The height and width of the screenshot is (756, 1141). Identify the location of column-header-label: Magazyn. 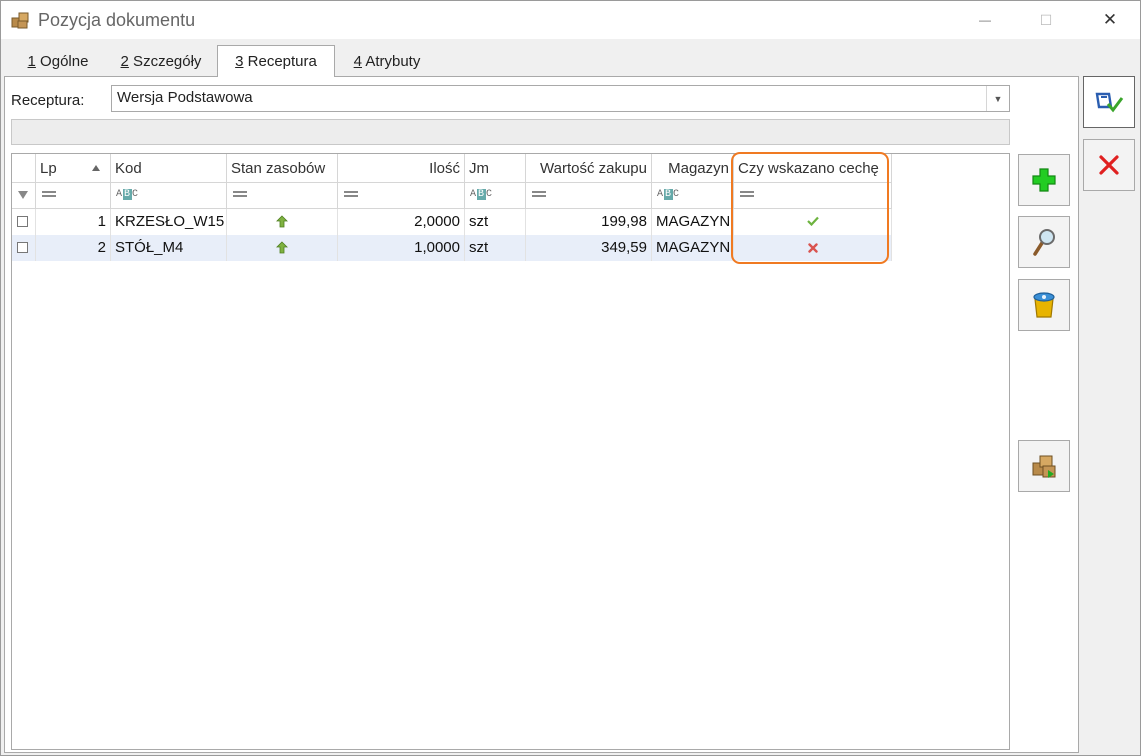
(698, 168).